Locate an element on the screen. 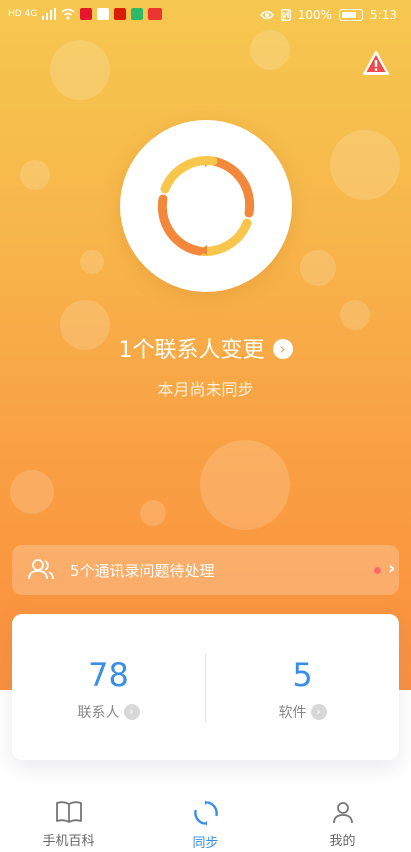 This screenshot has width=411, height=852. apps-label: 软件 is located at coordinates (292, 713).